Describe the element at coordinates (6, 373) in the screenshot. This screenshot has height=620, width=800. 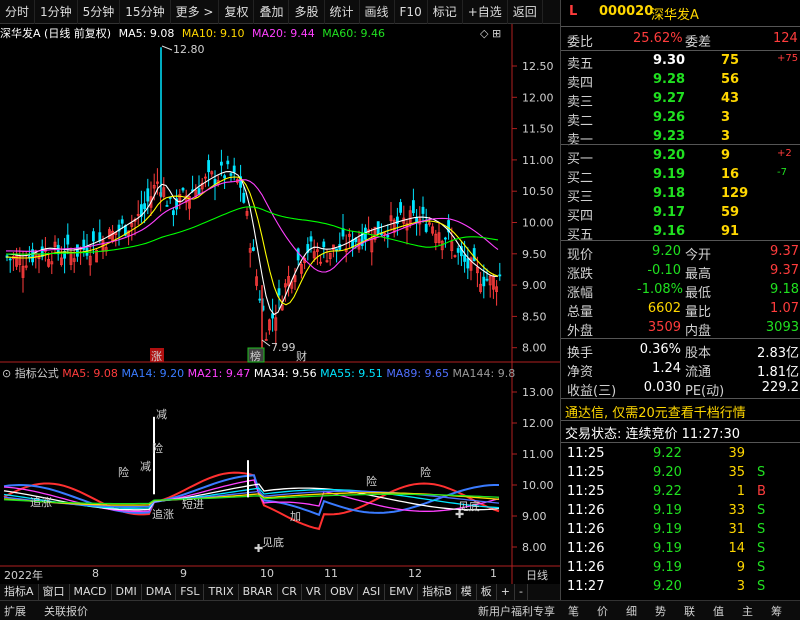
I see `indicator-toggle-icon: ⊙` at that location.